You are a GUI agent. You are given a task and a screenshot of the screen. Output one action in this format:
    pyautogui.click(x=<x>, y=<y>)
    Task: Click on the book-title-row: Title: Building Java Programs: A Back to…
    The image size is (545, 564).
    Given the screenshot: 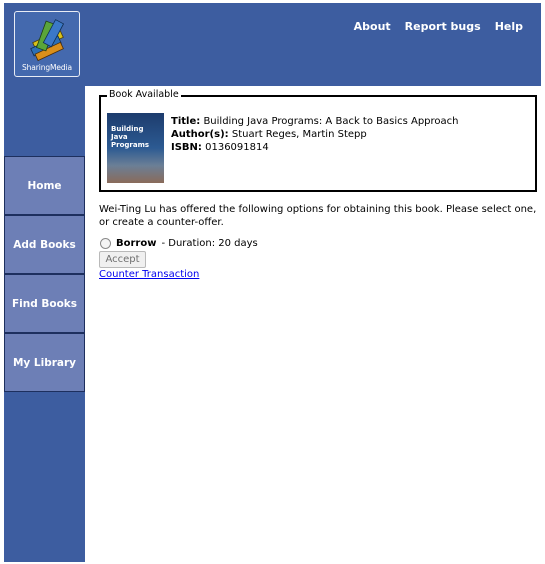 What is the action you would take?
    pyautogui.click(x=315, y=121)
    